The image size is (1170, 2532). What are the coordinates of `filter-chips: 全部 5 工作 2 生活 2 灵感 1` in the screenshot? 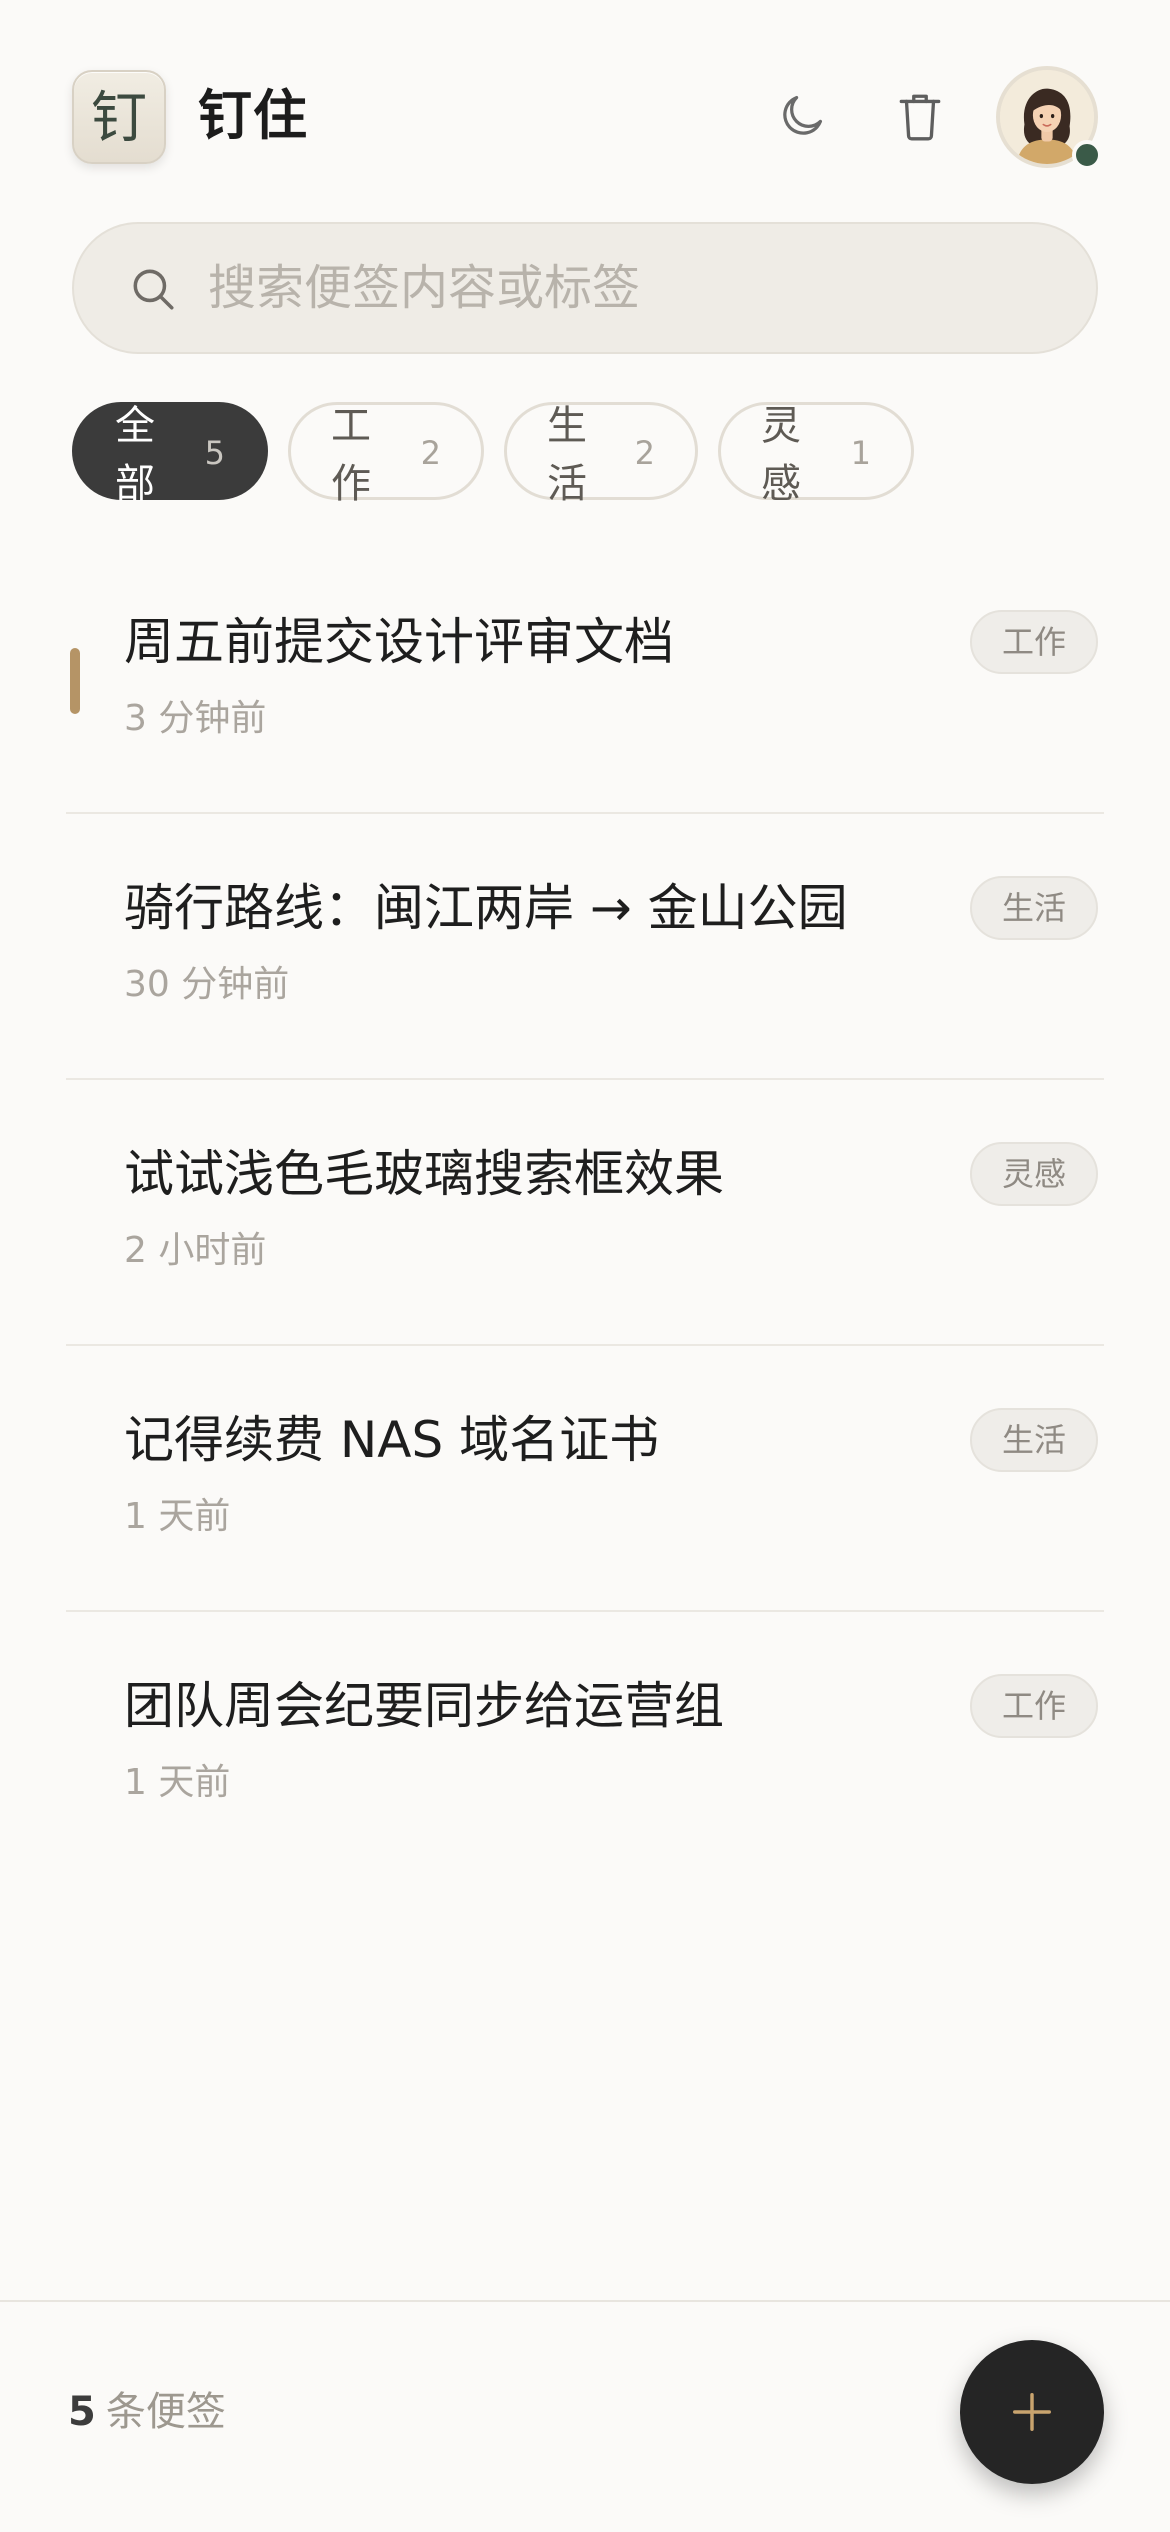 It's located at (493, 454).